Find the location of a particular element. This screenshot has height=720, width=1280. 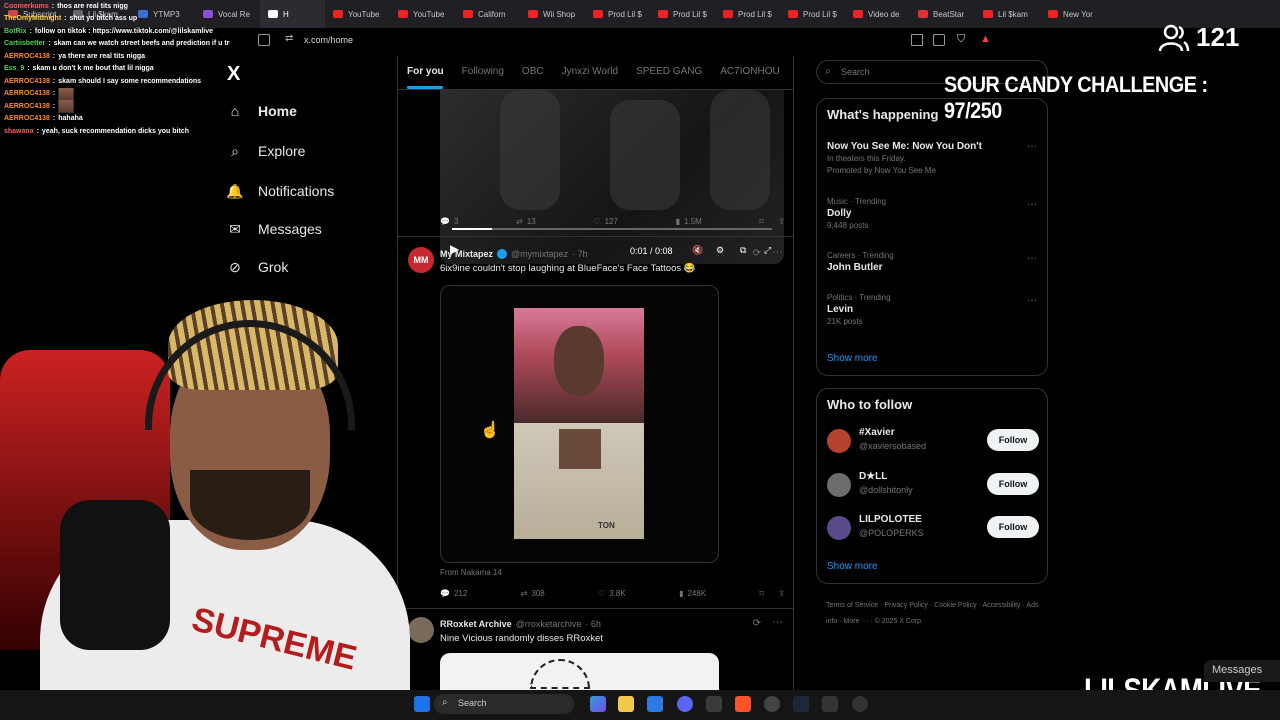

post-author-handle: @rroxketarchive is located at coordinates (549, 624).